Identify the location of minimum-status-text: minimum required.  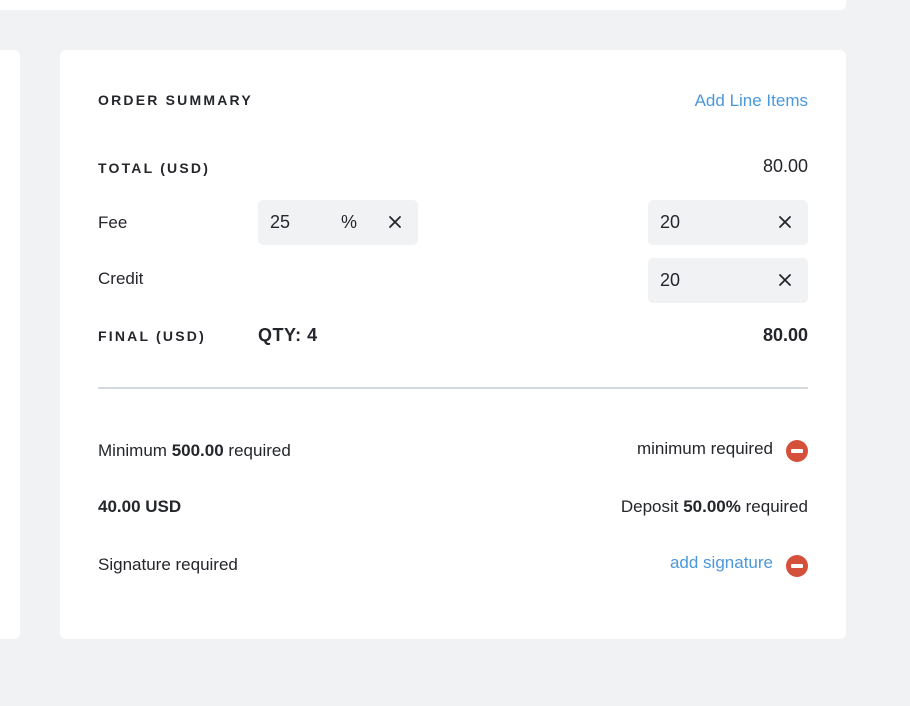
(704, 448).